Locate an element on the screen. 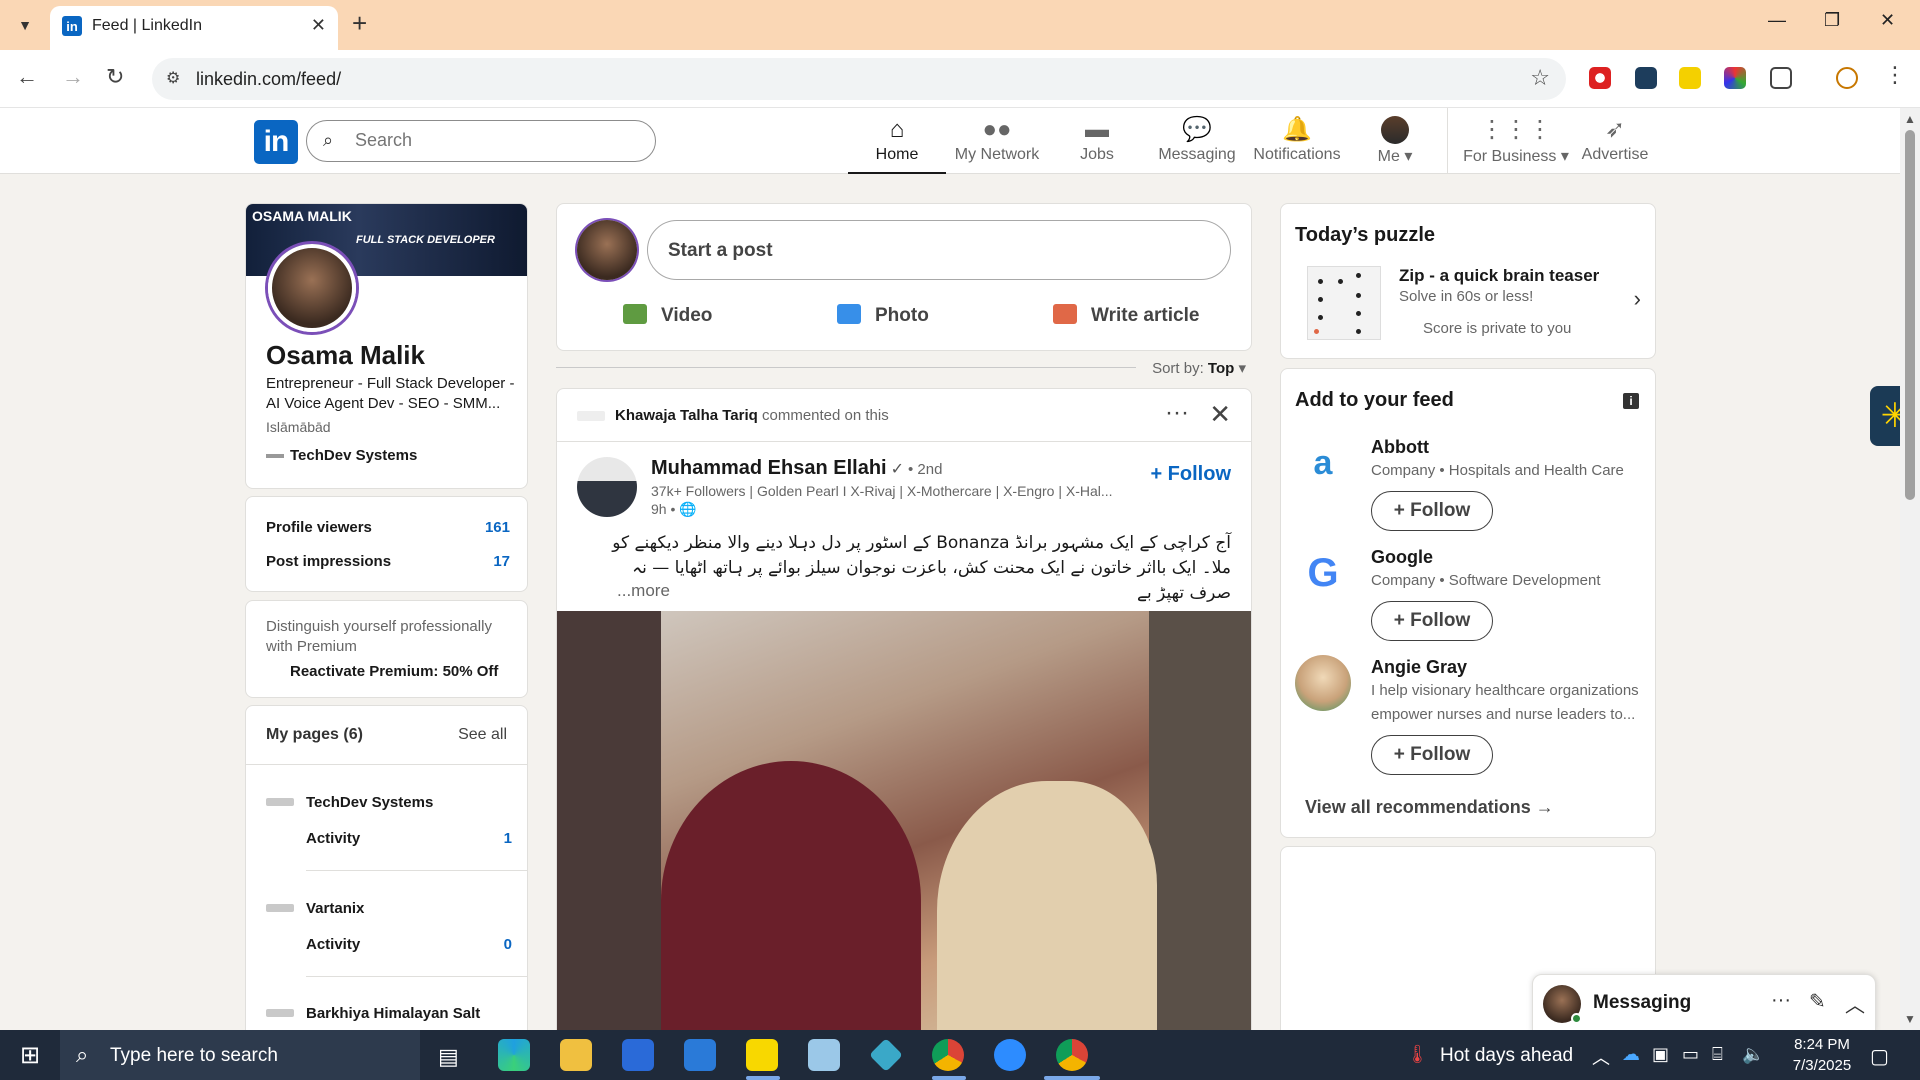  see-all-link: See all is located at coordinates (482, 735).